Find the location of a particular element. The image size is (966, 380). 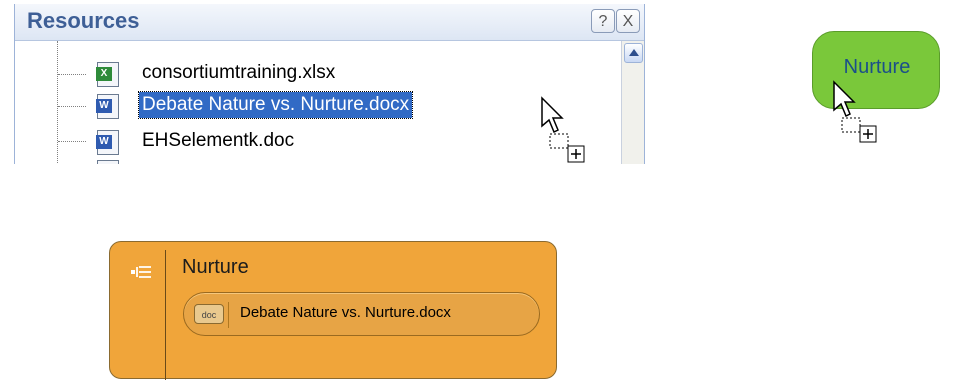

tree-line is located at coordinates (57, 102).